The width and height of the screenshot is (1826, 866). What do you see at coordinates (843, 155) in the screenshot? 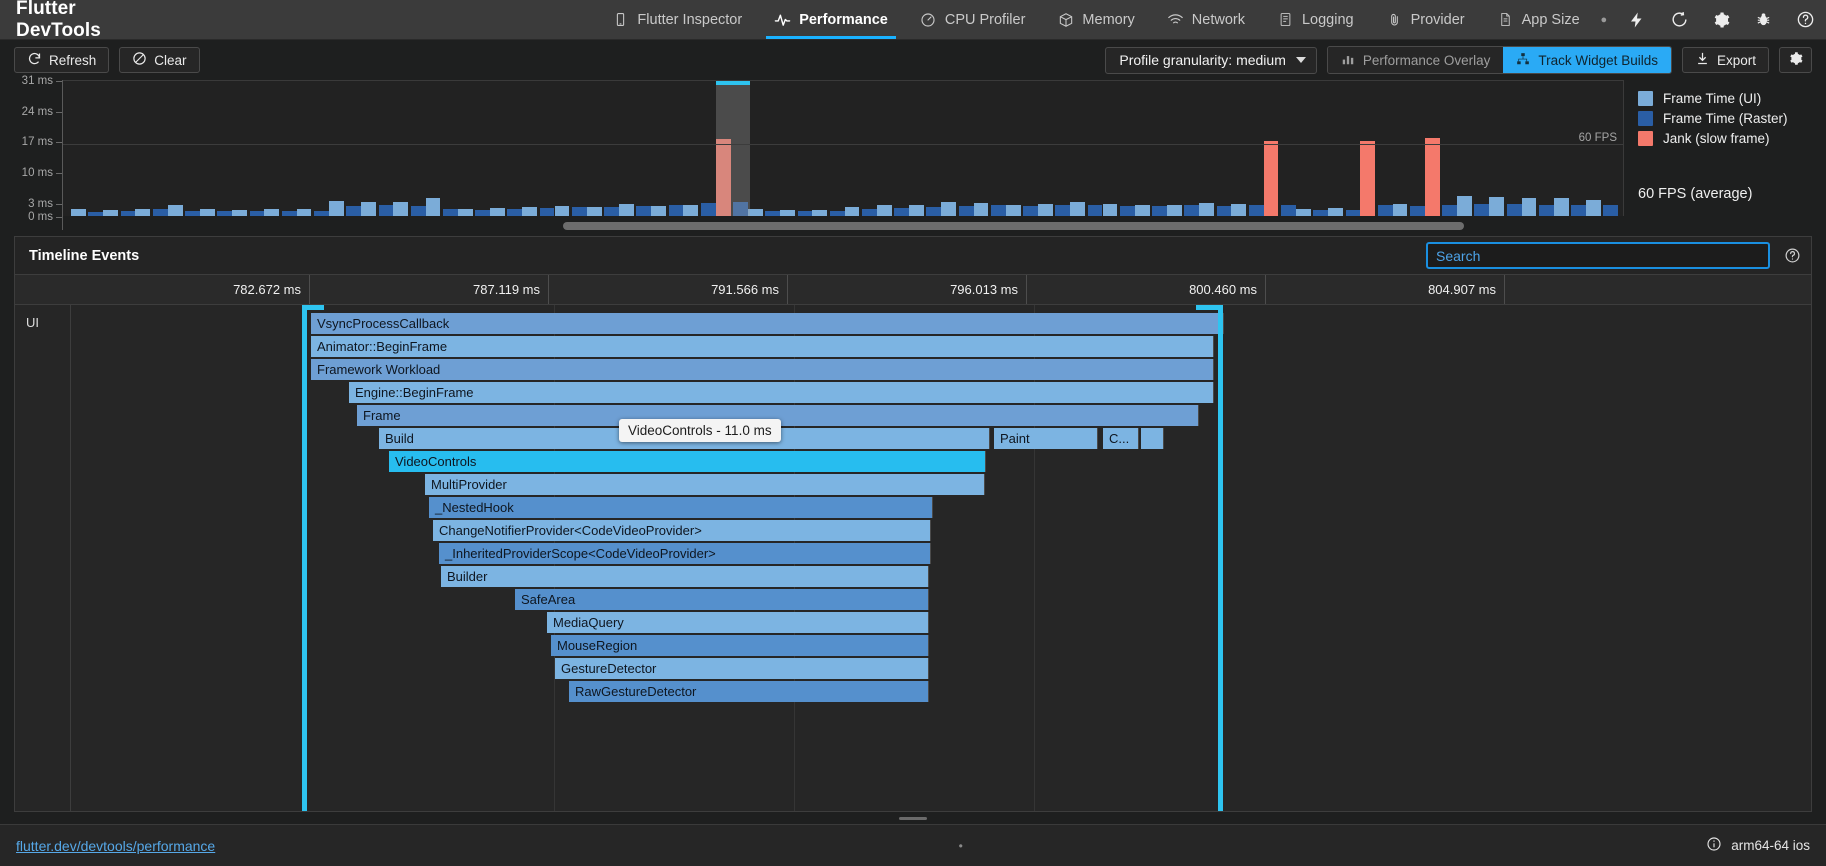
I see `chart-plot-area: 60 FPS` at bounding box center [843, 155].